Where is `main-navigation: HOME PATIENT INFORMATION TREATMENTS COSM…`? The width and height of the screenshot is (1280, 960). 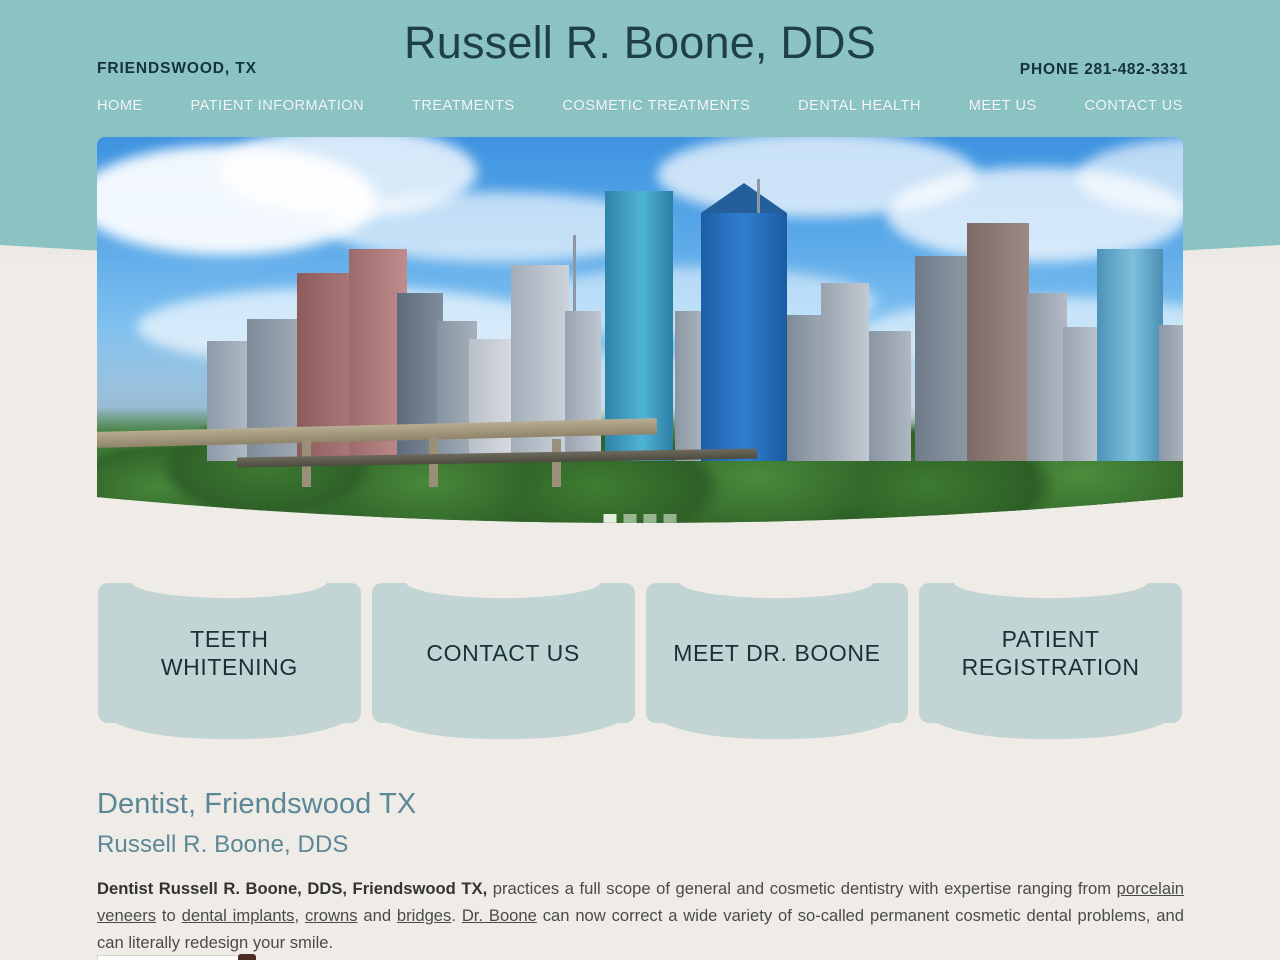
main-navigation: HOME PATIENT INFORMATION TREATMENTS COSM… is located at coordinates (640, 106).